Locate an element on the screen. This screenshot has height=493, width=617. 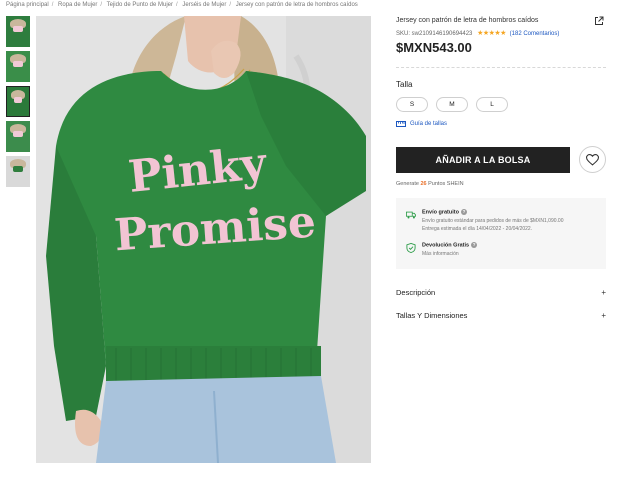
breadcrumb-women-clothing: Ropa de Mujer is located at coordinates (77, 5).